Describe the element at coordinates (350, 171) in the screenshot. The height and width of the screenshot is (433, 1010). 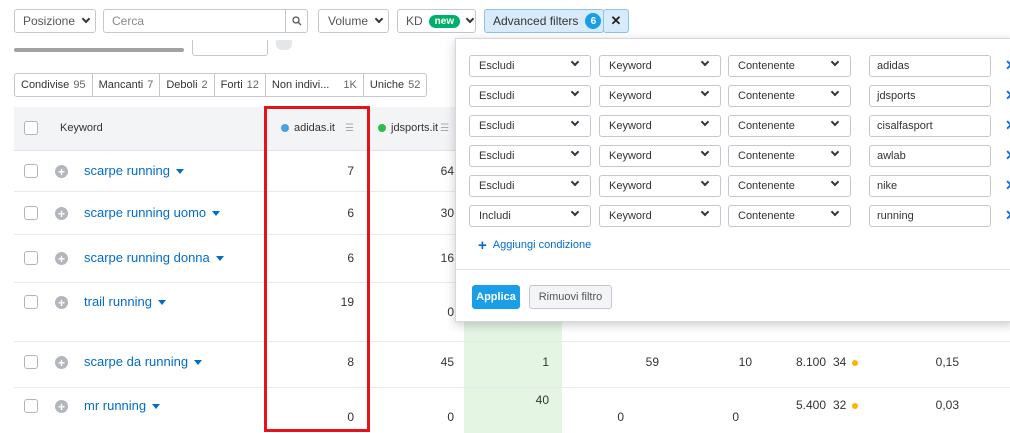
I see `adidas-position: 7` at that location.